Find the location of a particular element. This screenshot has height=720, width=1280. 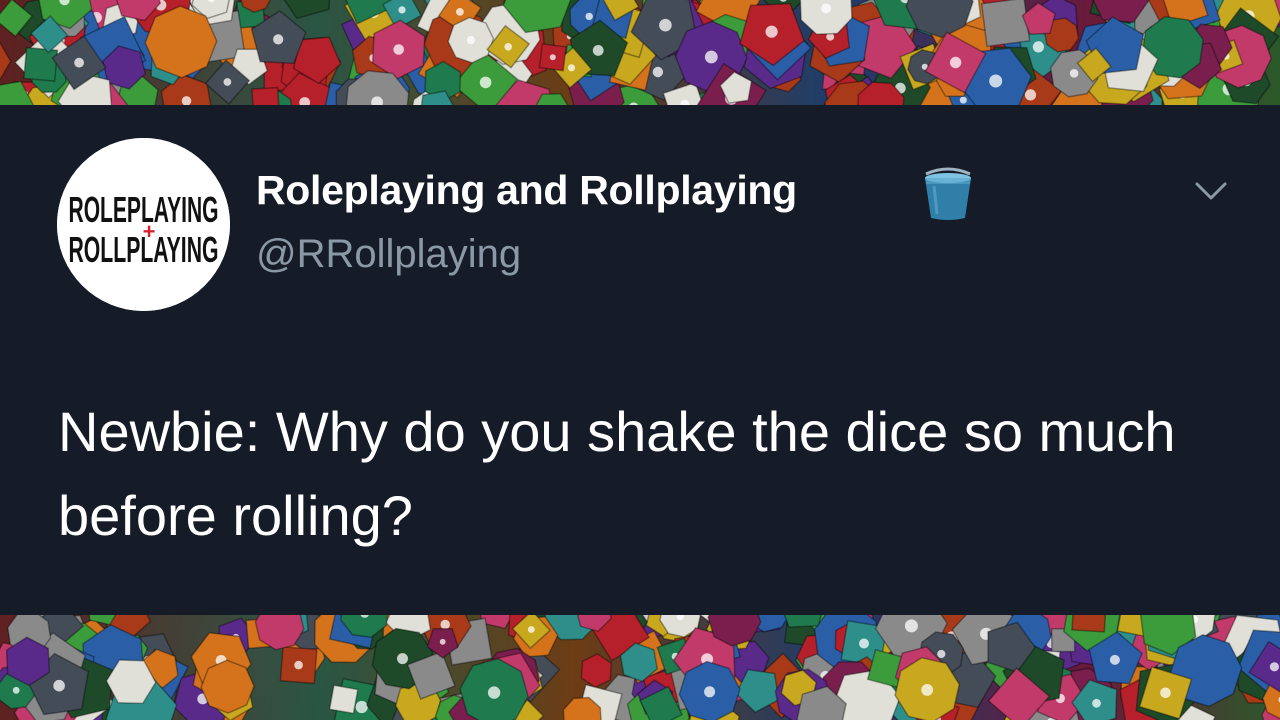

user-handle: @RRollplaying is located at coordinates (388, 254).